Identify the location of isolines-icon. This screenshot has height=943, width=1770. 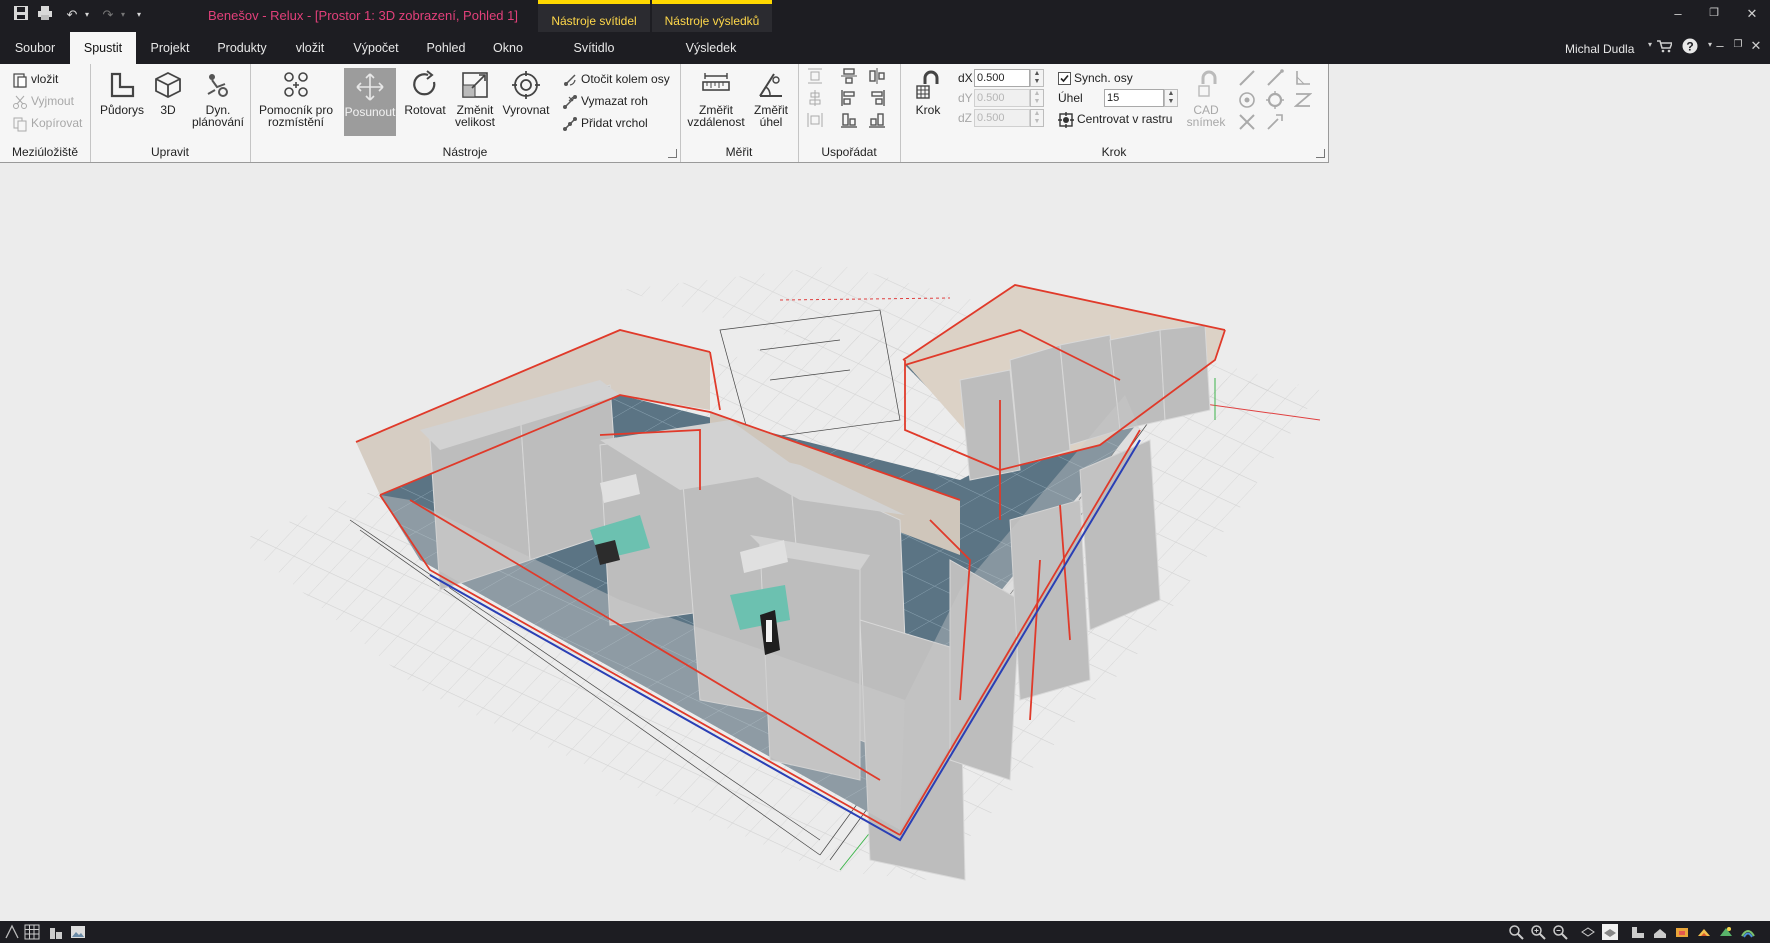
(1748, 932).